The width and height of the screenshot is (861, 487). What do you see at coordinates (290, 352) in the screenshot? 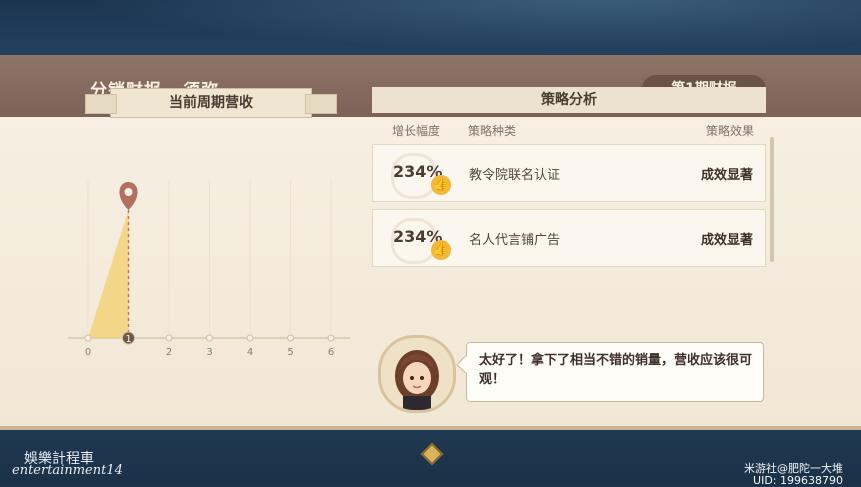
I see `chart-tick-label: 5` at bounding box center [290, 352].